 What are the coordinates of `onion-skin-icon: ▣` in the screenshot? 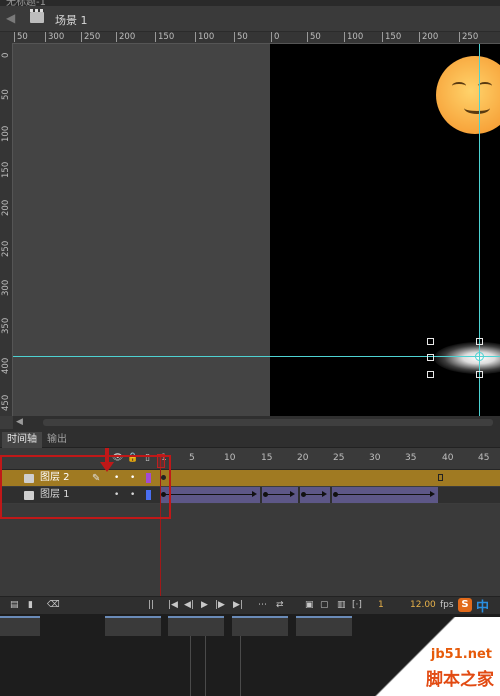 It's located at (309, 605).